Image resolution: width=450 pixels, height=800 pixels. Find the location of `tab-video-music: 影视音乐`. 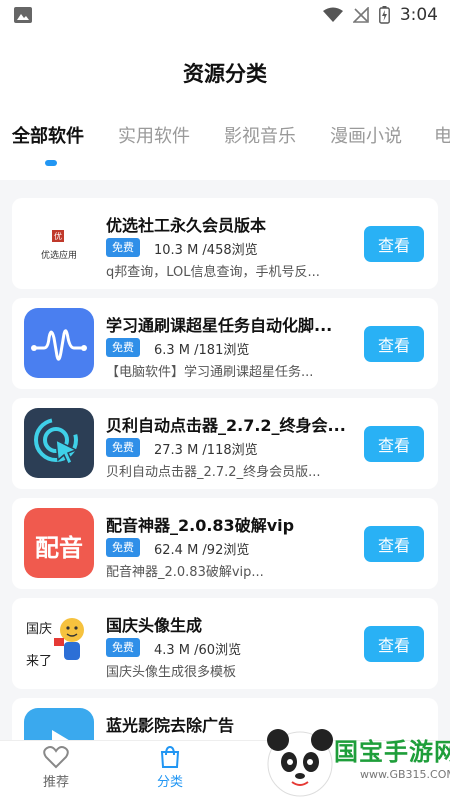

tab-video-music: 影视音乐 is located at coordinates (260, 135).